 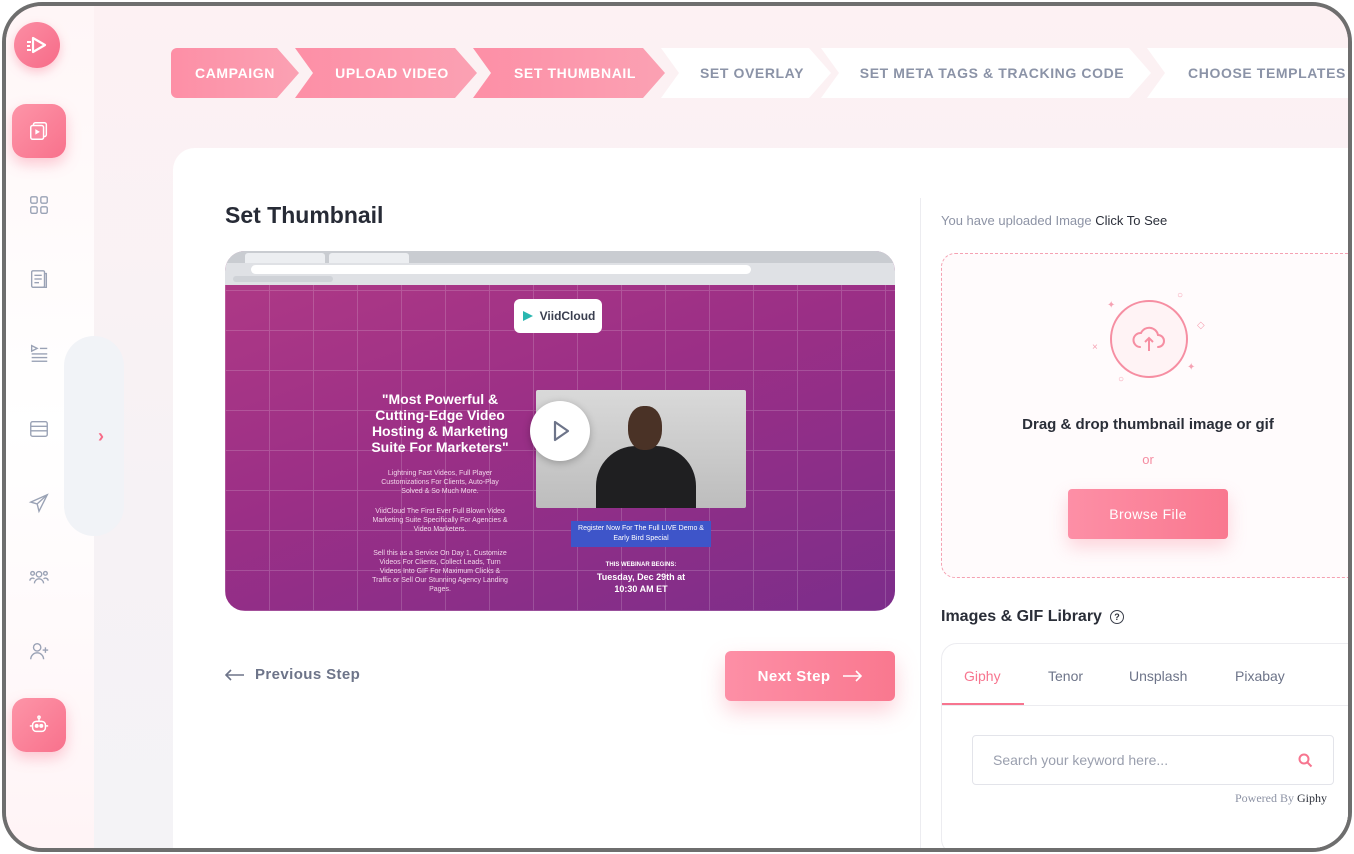 What do you see at coordinates (853, 676) in the screenshot?
I see `arrow-right-icon` at bounding box center [853, 676].